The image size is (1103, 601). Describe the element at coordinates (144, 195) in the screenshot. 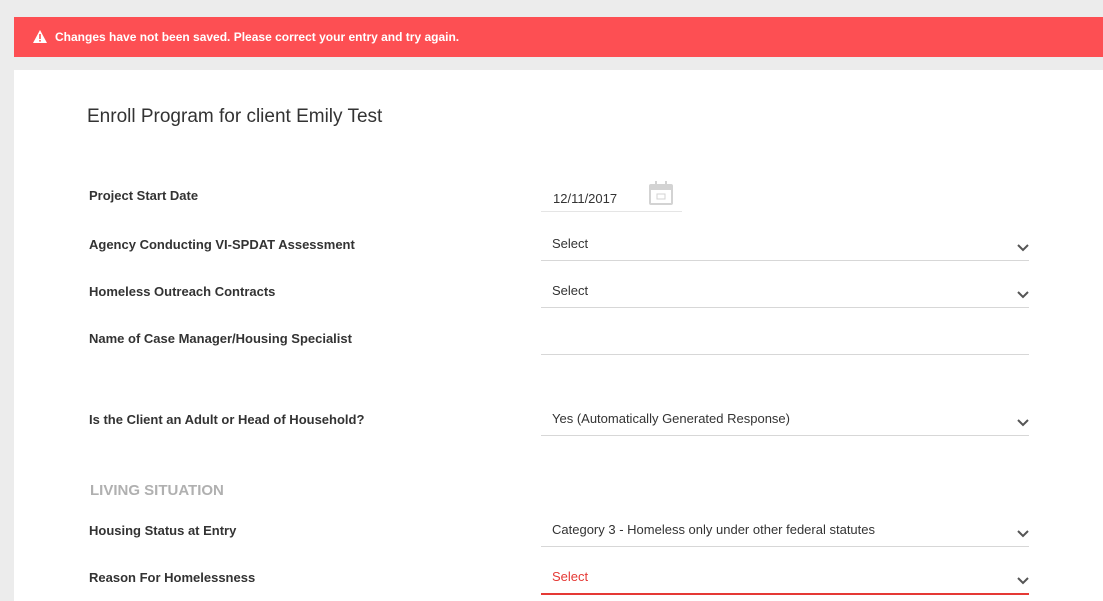

I see `project-start-date-label: Project Start Date` at that location.